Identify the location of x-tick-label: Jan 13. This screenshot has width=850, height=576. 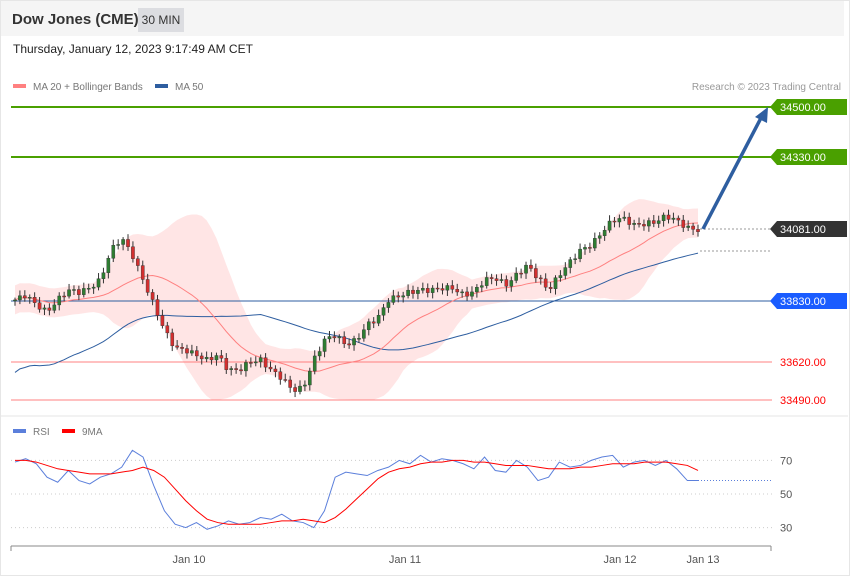
(702, 560).